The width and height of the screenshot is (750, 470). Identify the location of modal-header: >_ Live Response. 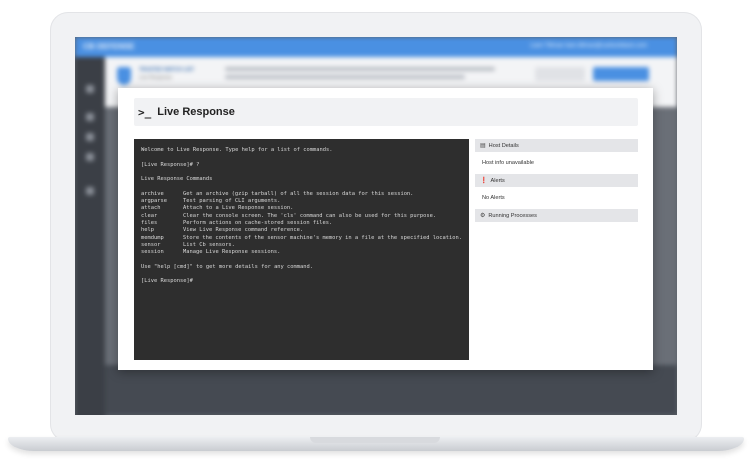
(386, 112).